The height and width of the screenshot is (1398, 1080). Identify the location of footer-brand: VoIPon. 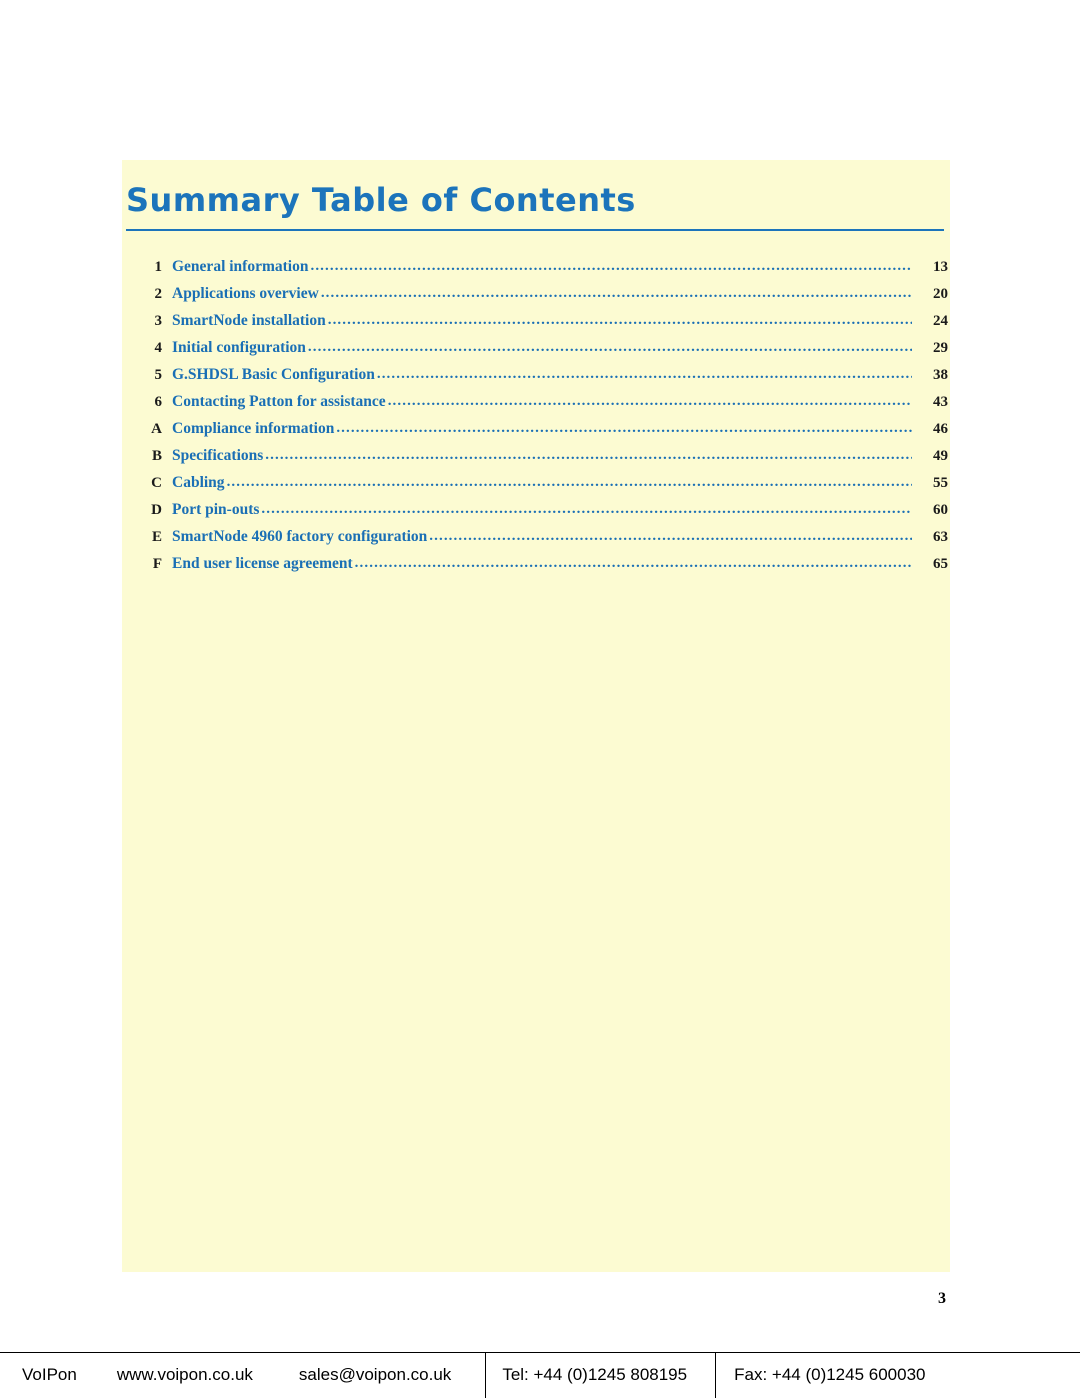
(49, 1374).